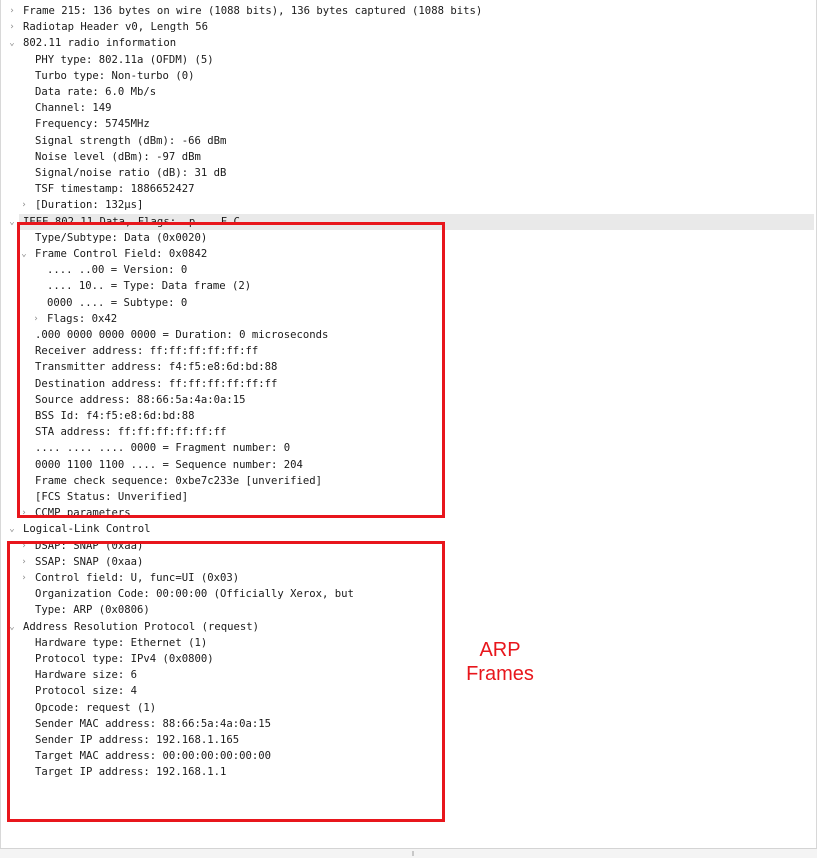 The image size is (817, 858). Describe the element at coordinates (89, 205) in the screenshot. I see `tree-row-text: [Duration: 132µs]` at that location.